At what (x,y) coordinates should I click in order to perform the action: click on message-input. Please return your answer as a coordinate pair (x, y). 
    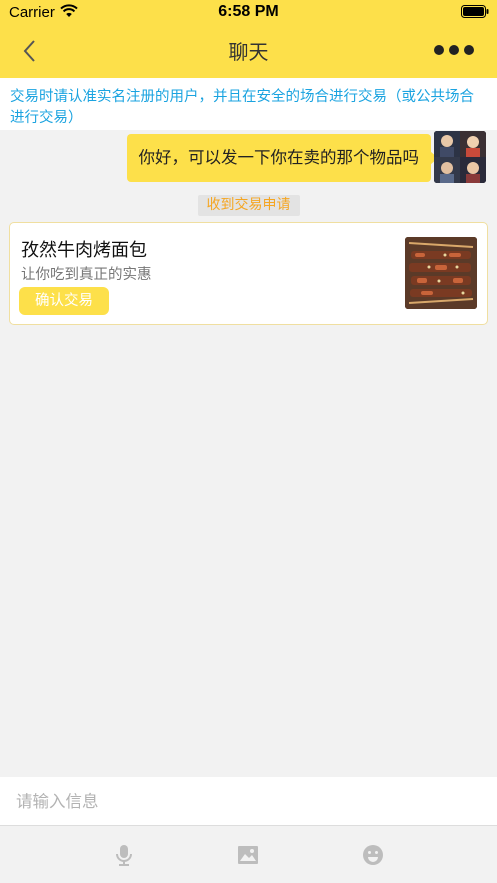
    Looking at the image, I should click on (248, 801).